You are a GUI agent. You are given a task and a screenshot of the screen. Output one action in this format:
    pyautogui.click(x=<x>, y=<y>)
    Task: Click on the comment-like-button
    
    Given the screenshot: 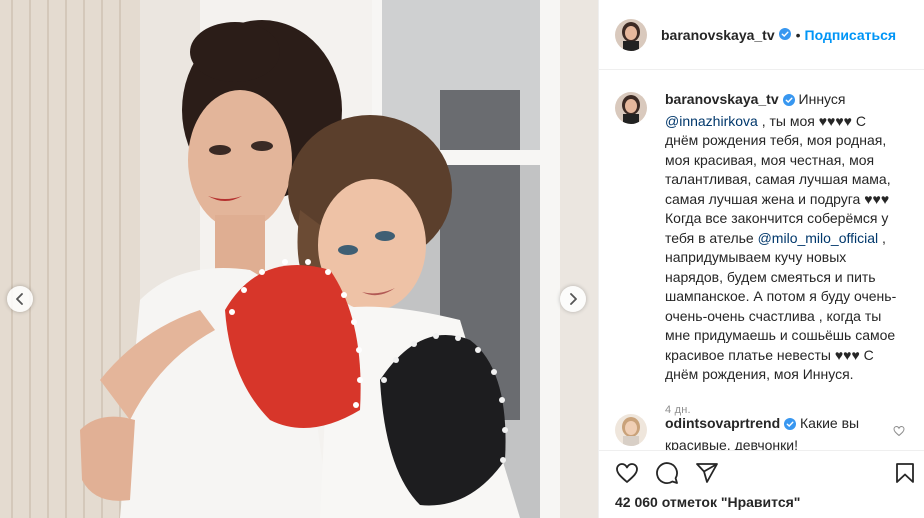 What is the action you would take?
    pyautogui.click(x=899, y=432)
    